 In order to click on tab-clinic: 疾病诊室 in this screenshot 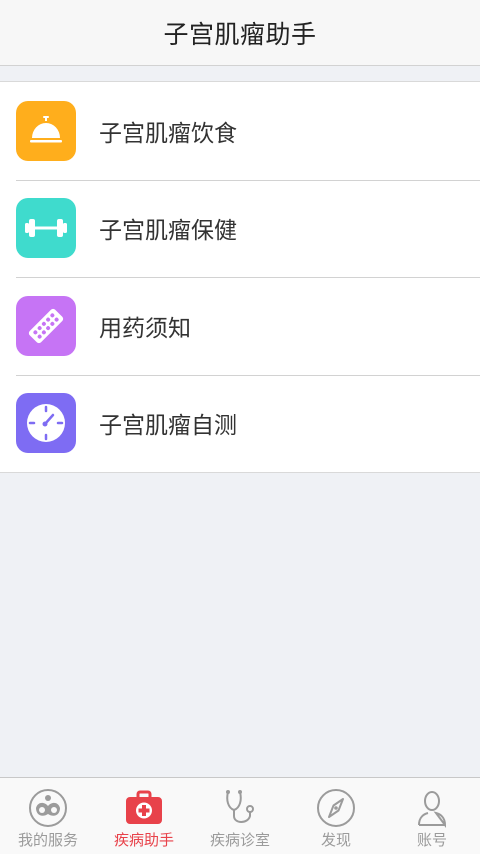, I will do `click(240, 816)`.